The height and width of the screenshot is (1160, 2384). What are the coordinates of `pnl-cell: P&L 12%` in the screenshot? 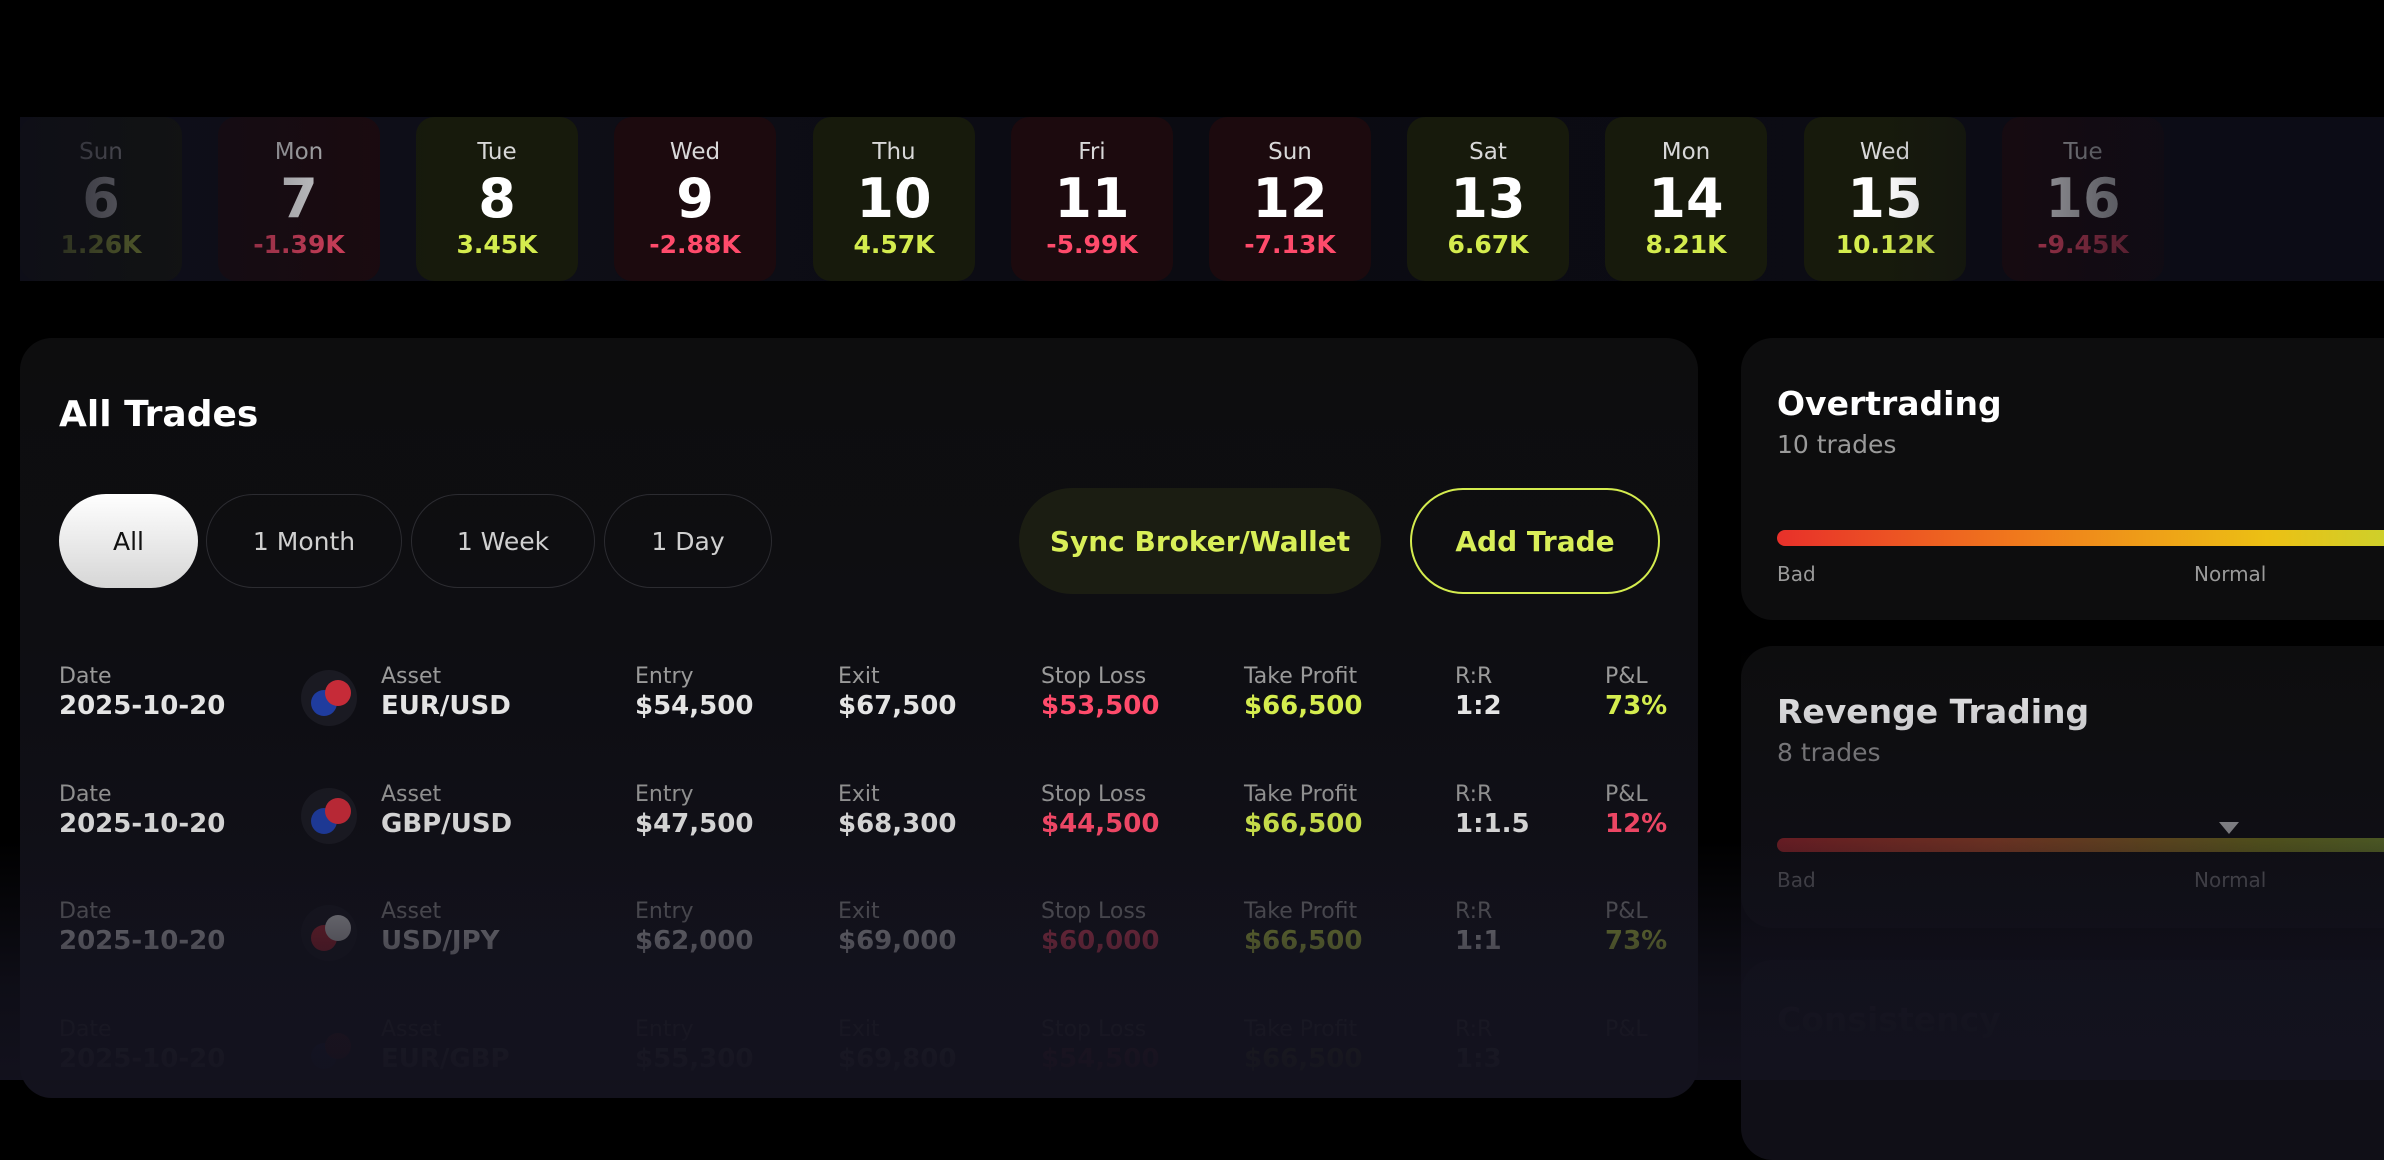 It's located at (1636, 810).